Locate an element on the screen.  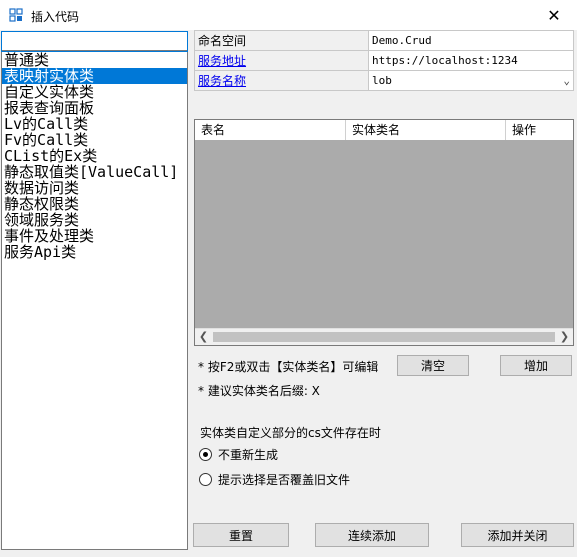
list-item: 普通类 is located at coordinates (94, 60).